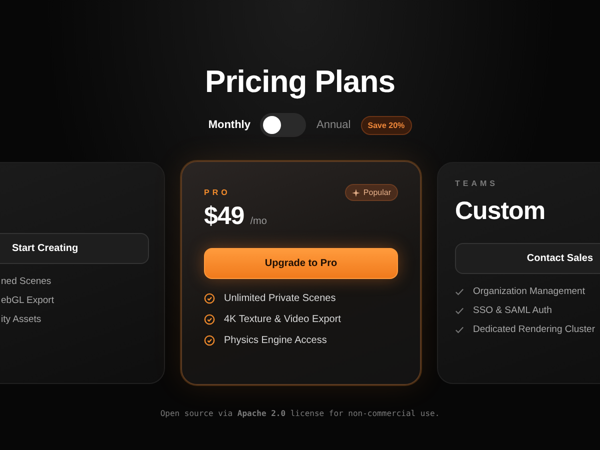 This screenshot has width=600, height=450. Describe the element at coordinates (300, 413) in the screenshot. I see `license-note: Open source via Apache 2.0 license for non-commercial use.` at that location.